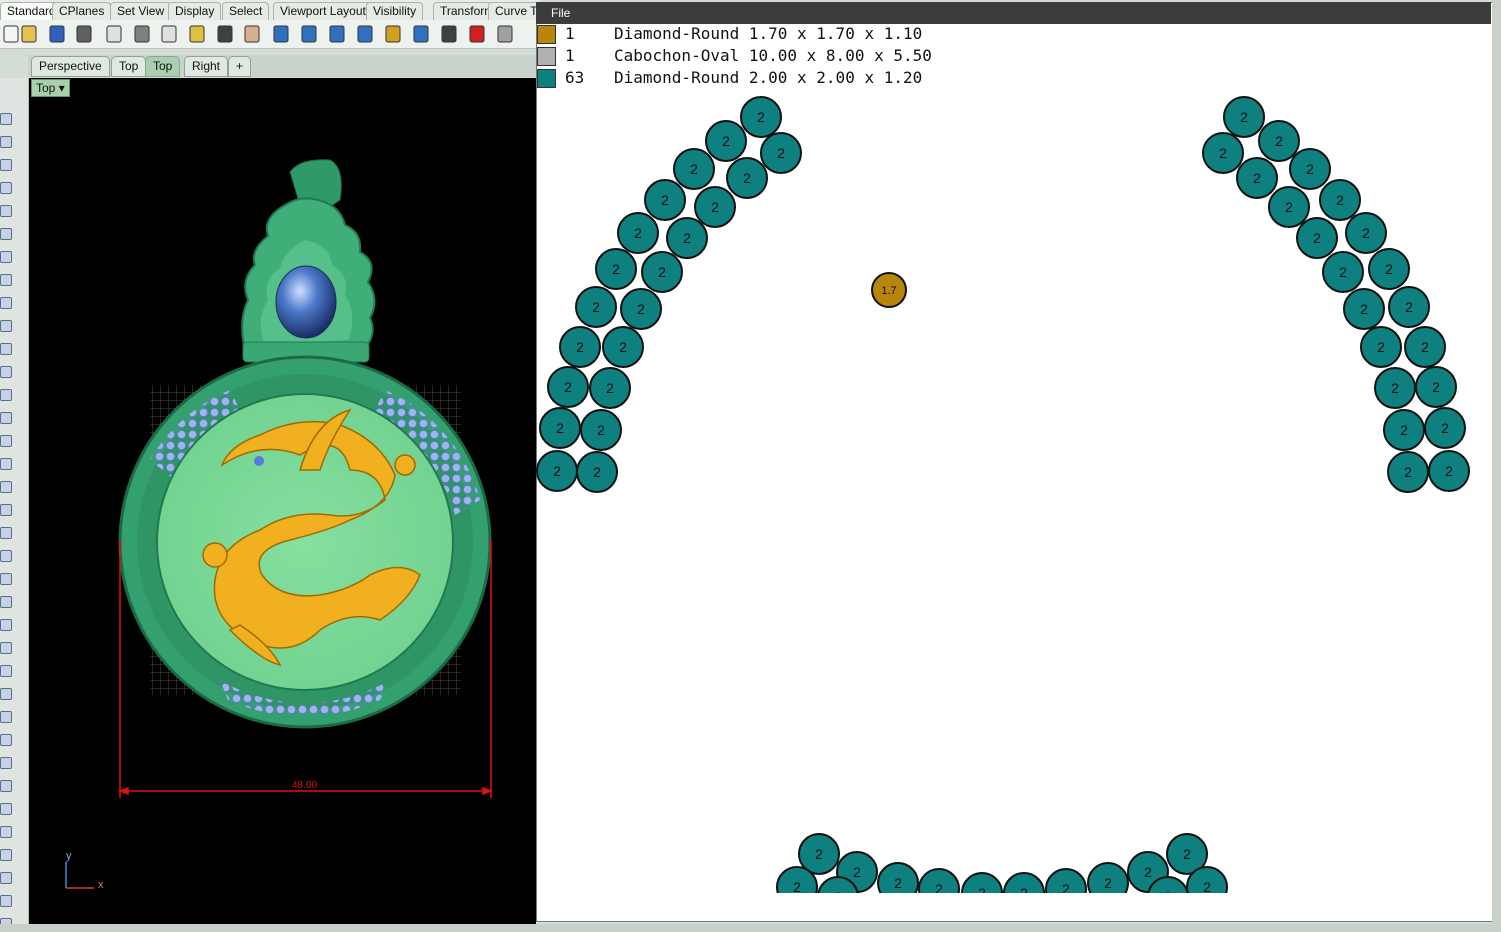 The width and height of the screenshot is (1501, 932). Describe the element at coordinates (395, 11) in the screenshot. I see `toolbar-tab-visibility: Visibility` at that location.